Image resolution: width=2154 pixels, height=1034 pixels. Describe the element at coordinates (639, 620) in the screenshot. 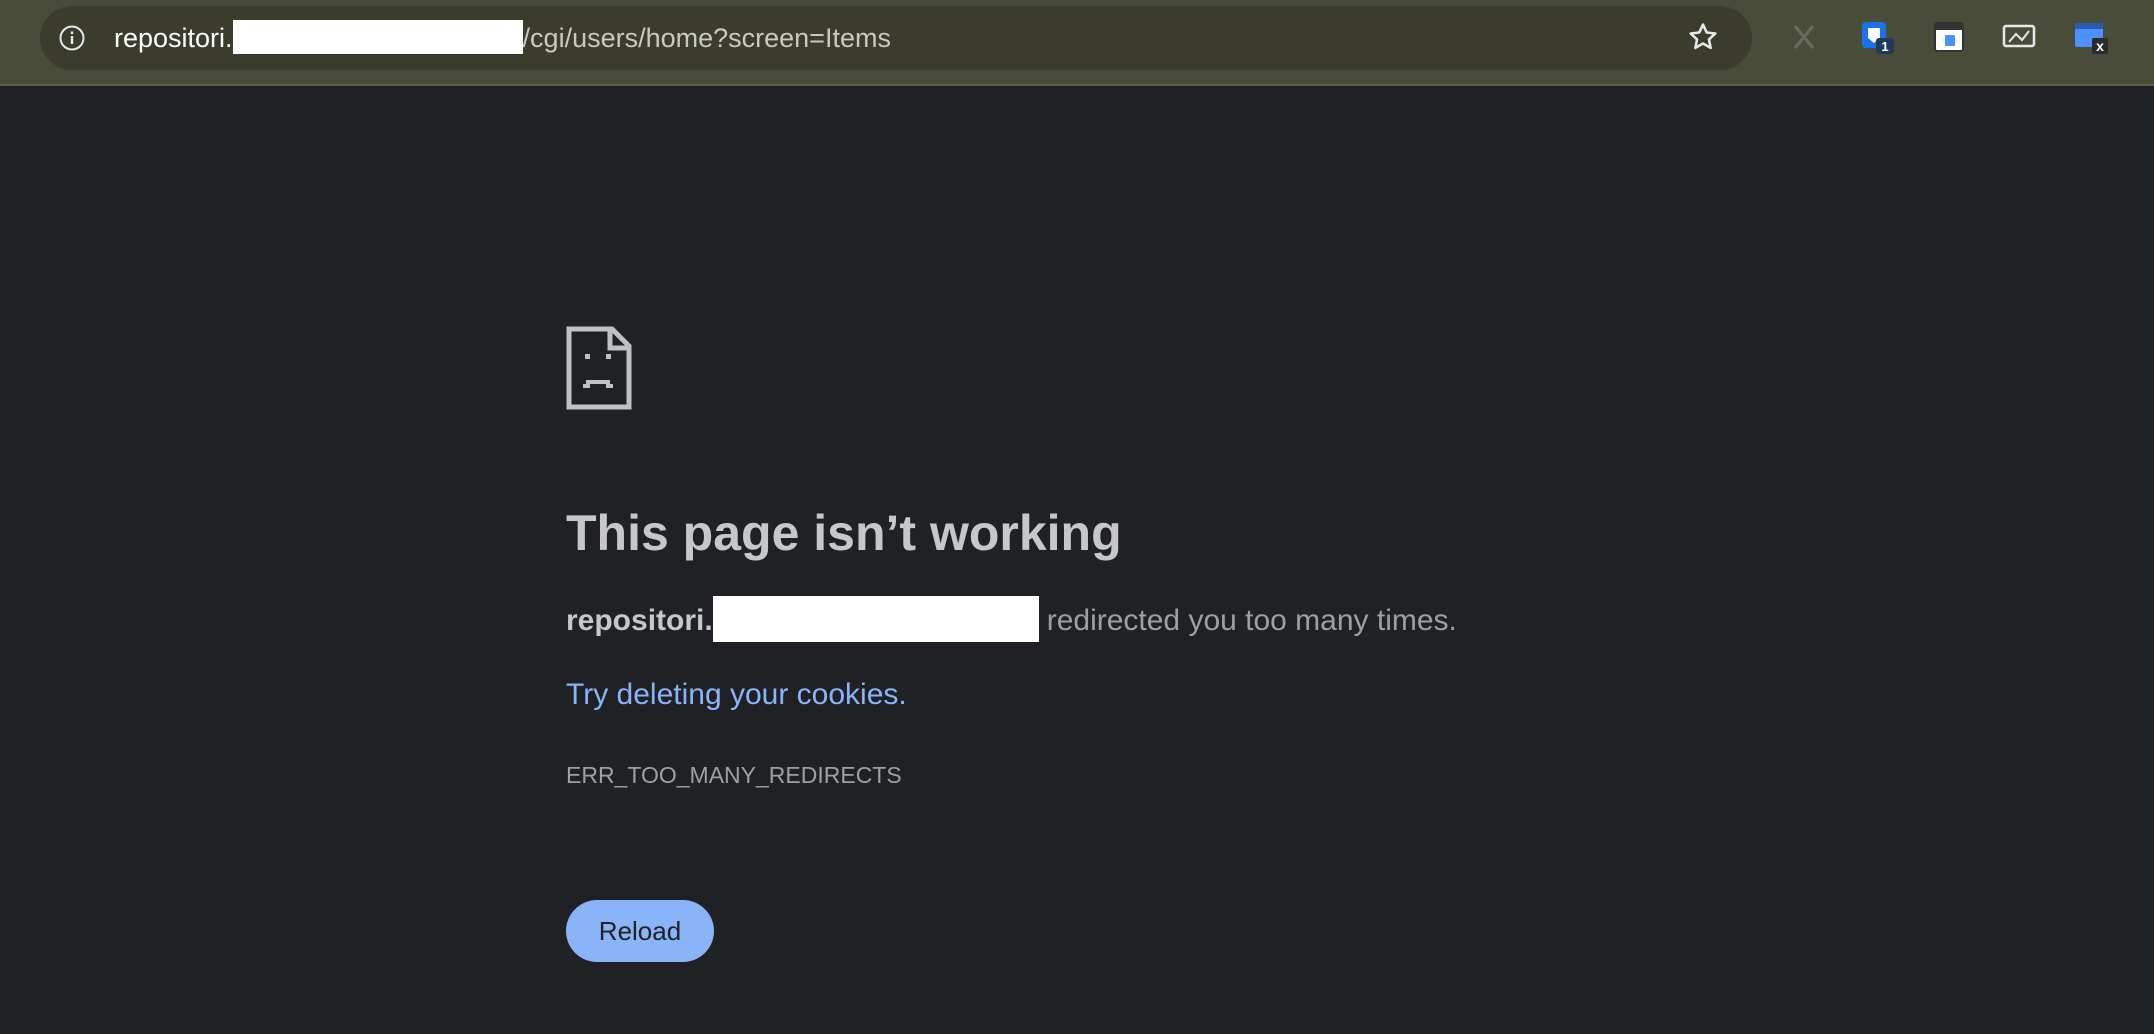

I see `error-host: repositori.` at that location.